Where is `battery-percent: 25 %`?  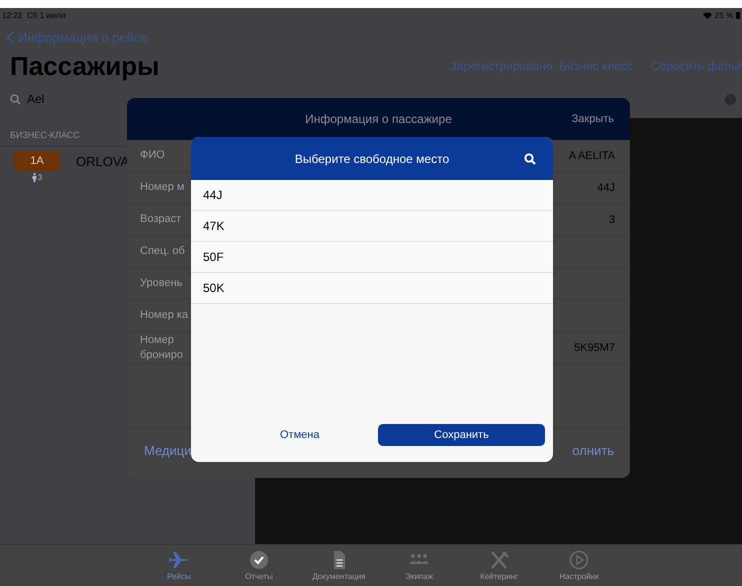 battery-percent: 25 % is located at coordinates (723, 15).